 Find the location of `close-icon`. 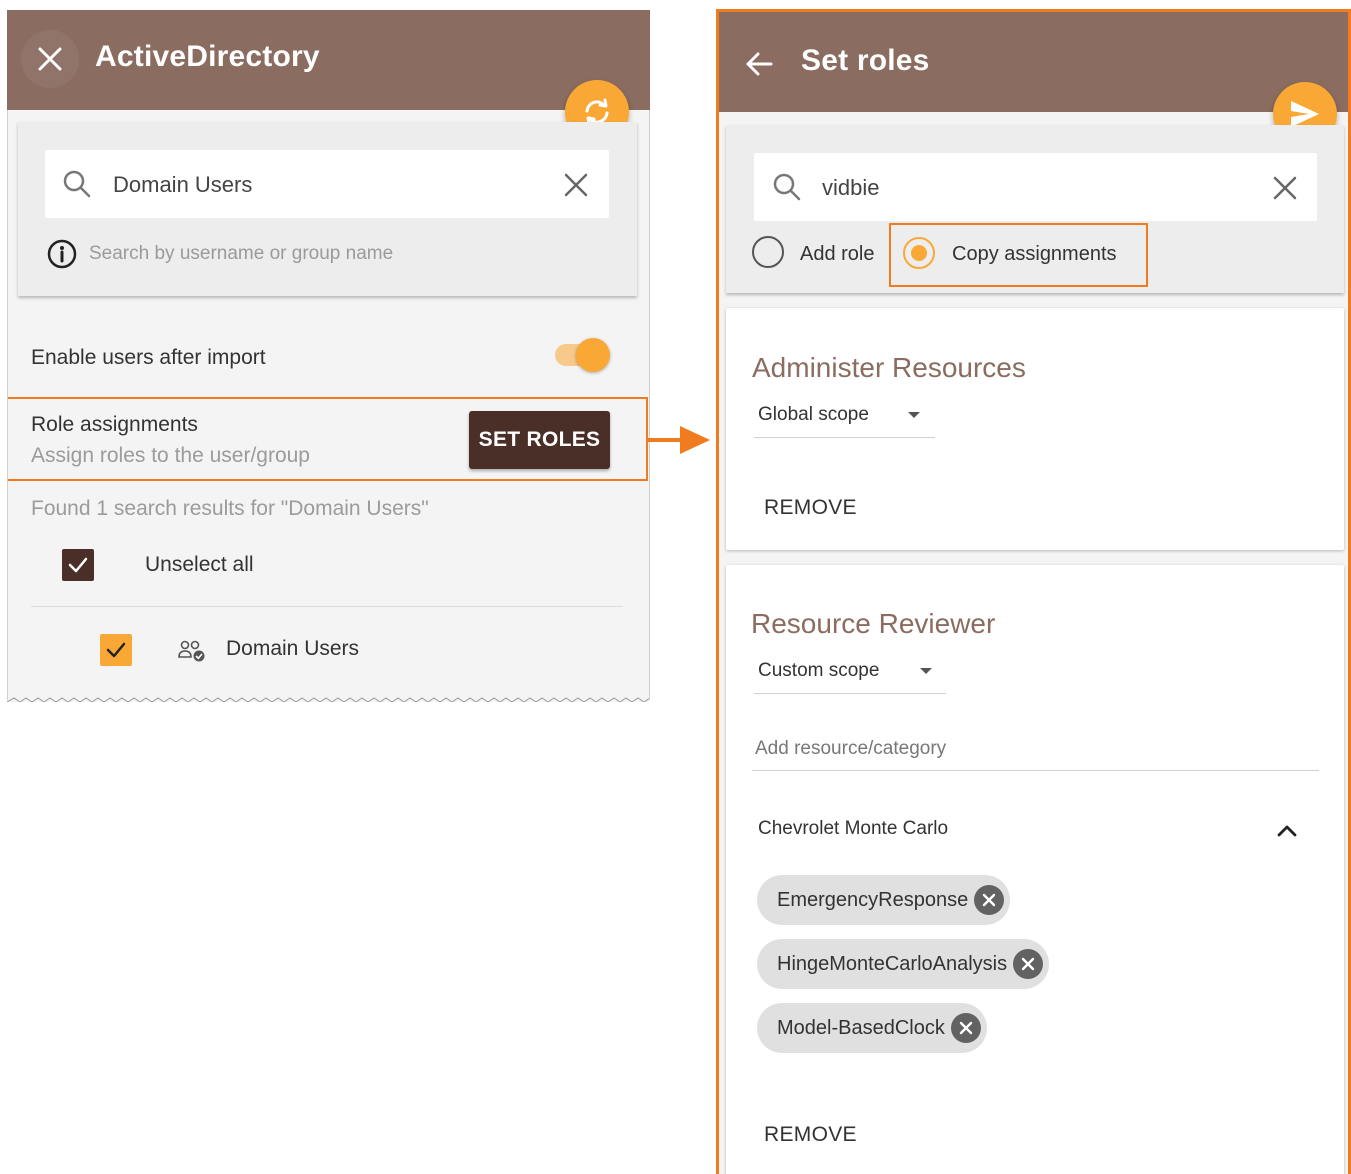

close-icon is located at coordinates (50, 59).